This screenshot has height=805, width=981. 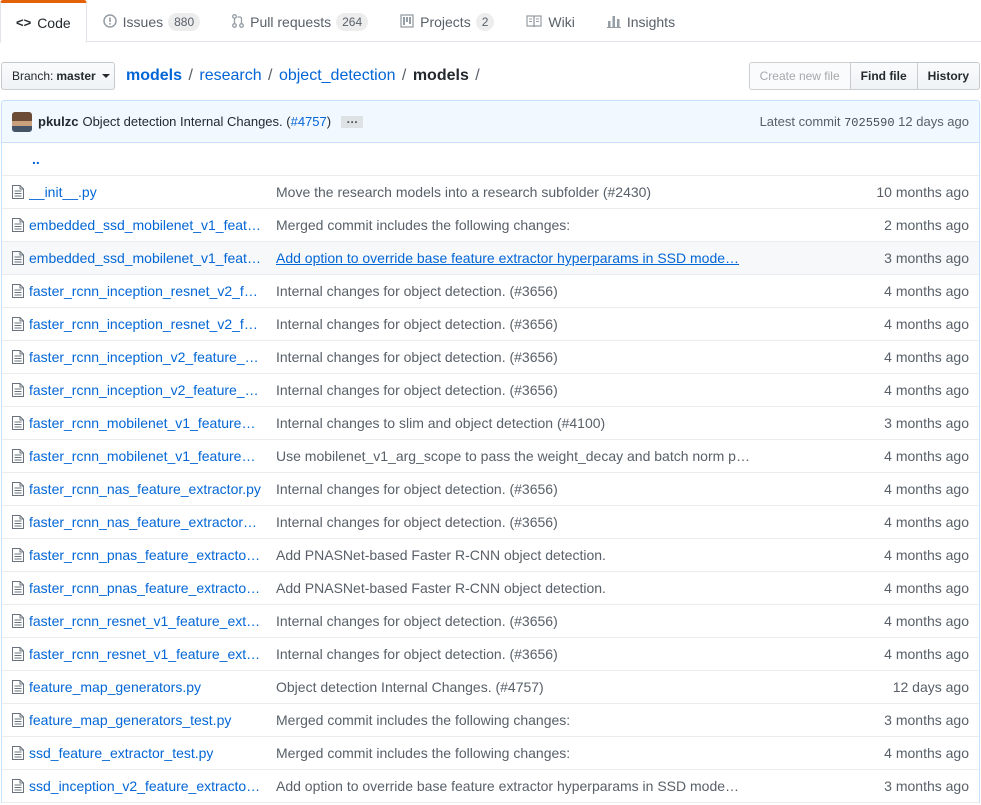 I want to click on file-name-link: faster_rcnn_pnas_feature_extractor.py, so click(x=145, y=555).